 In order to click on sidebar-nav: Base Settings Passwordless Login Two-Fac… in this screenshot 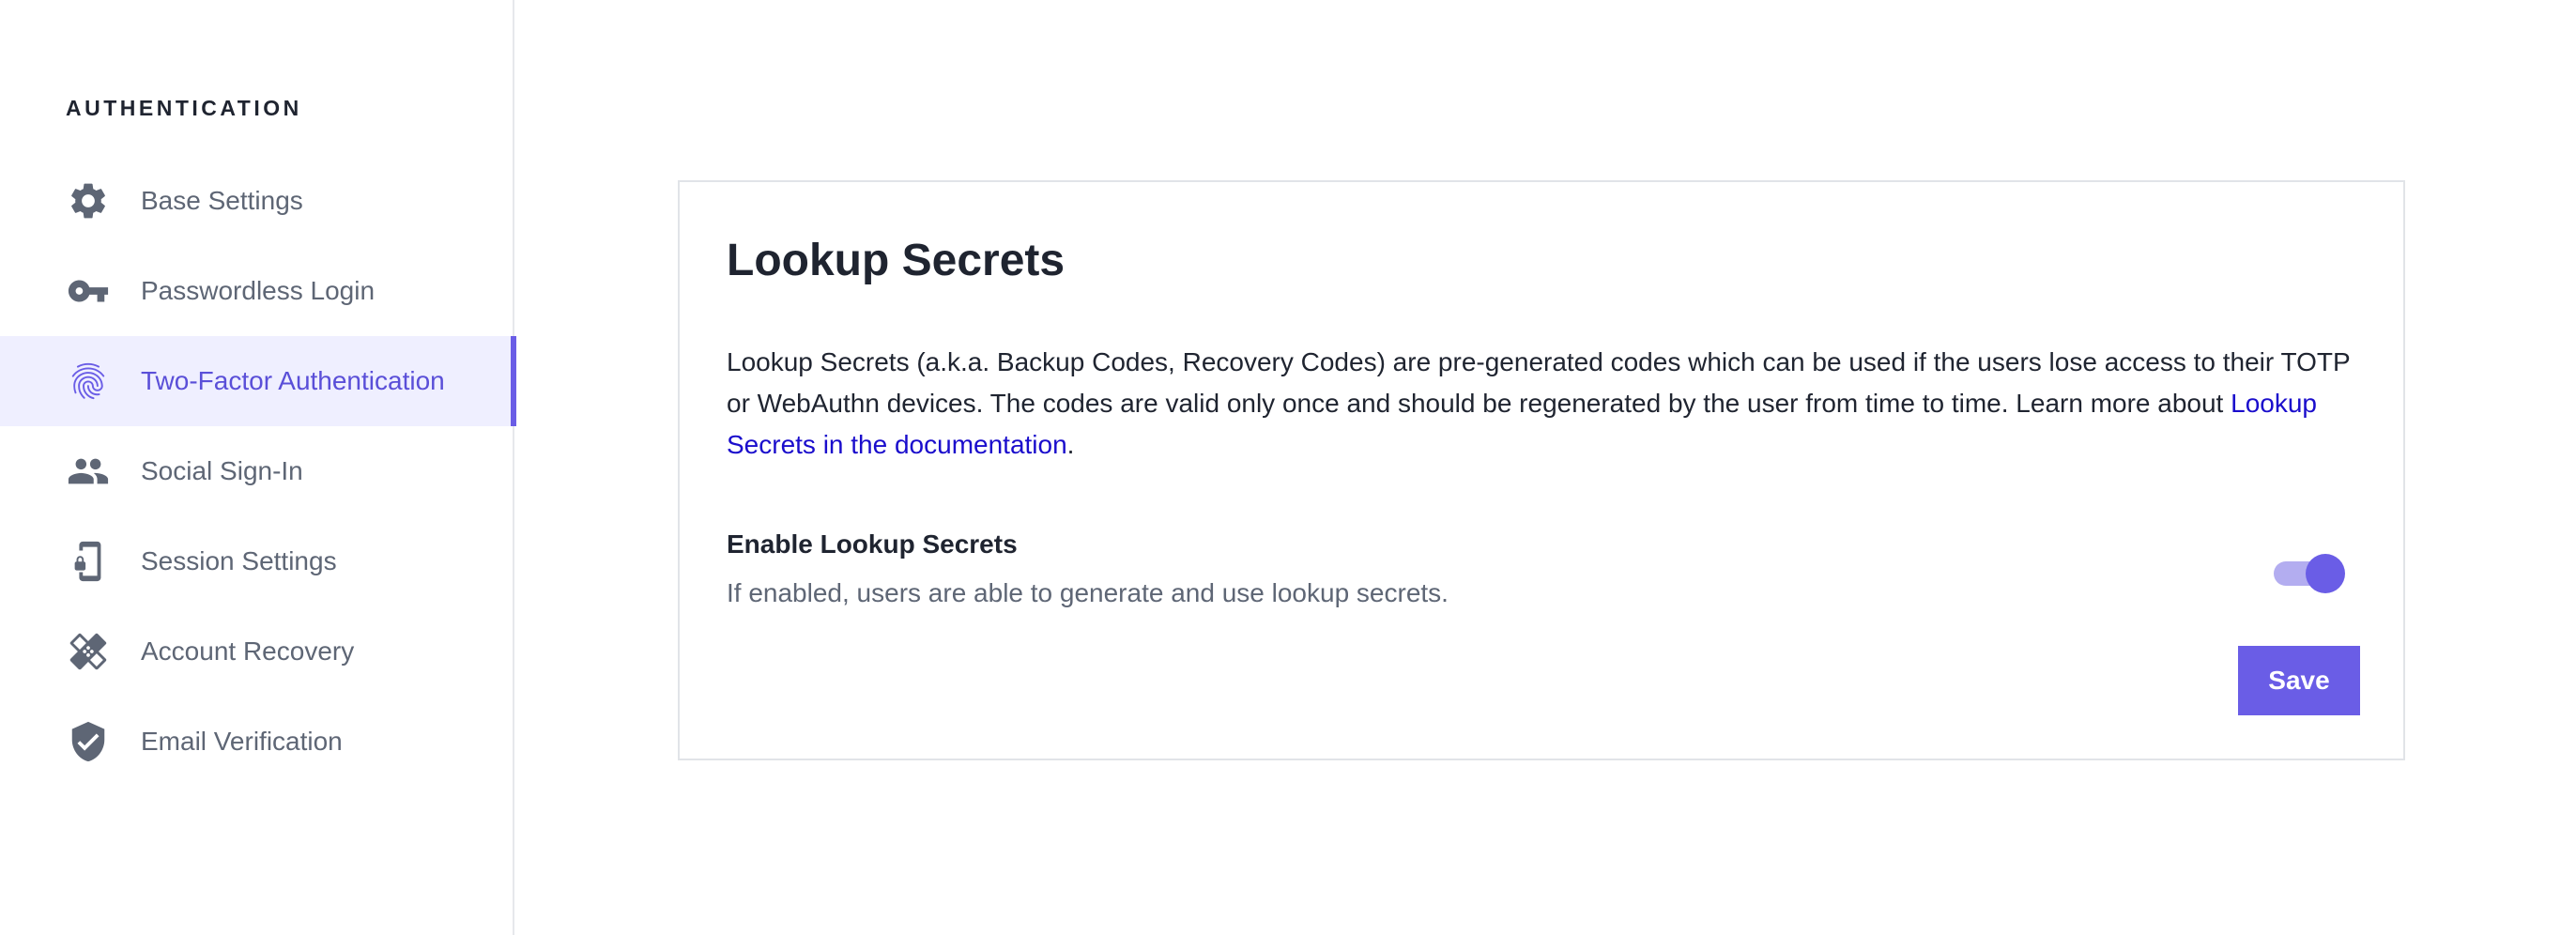, I will do `click(258, 471)`.